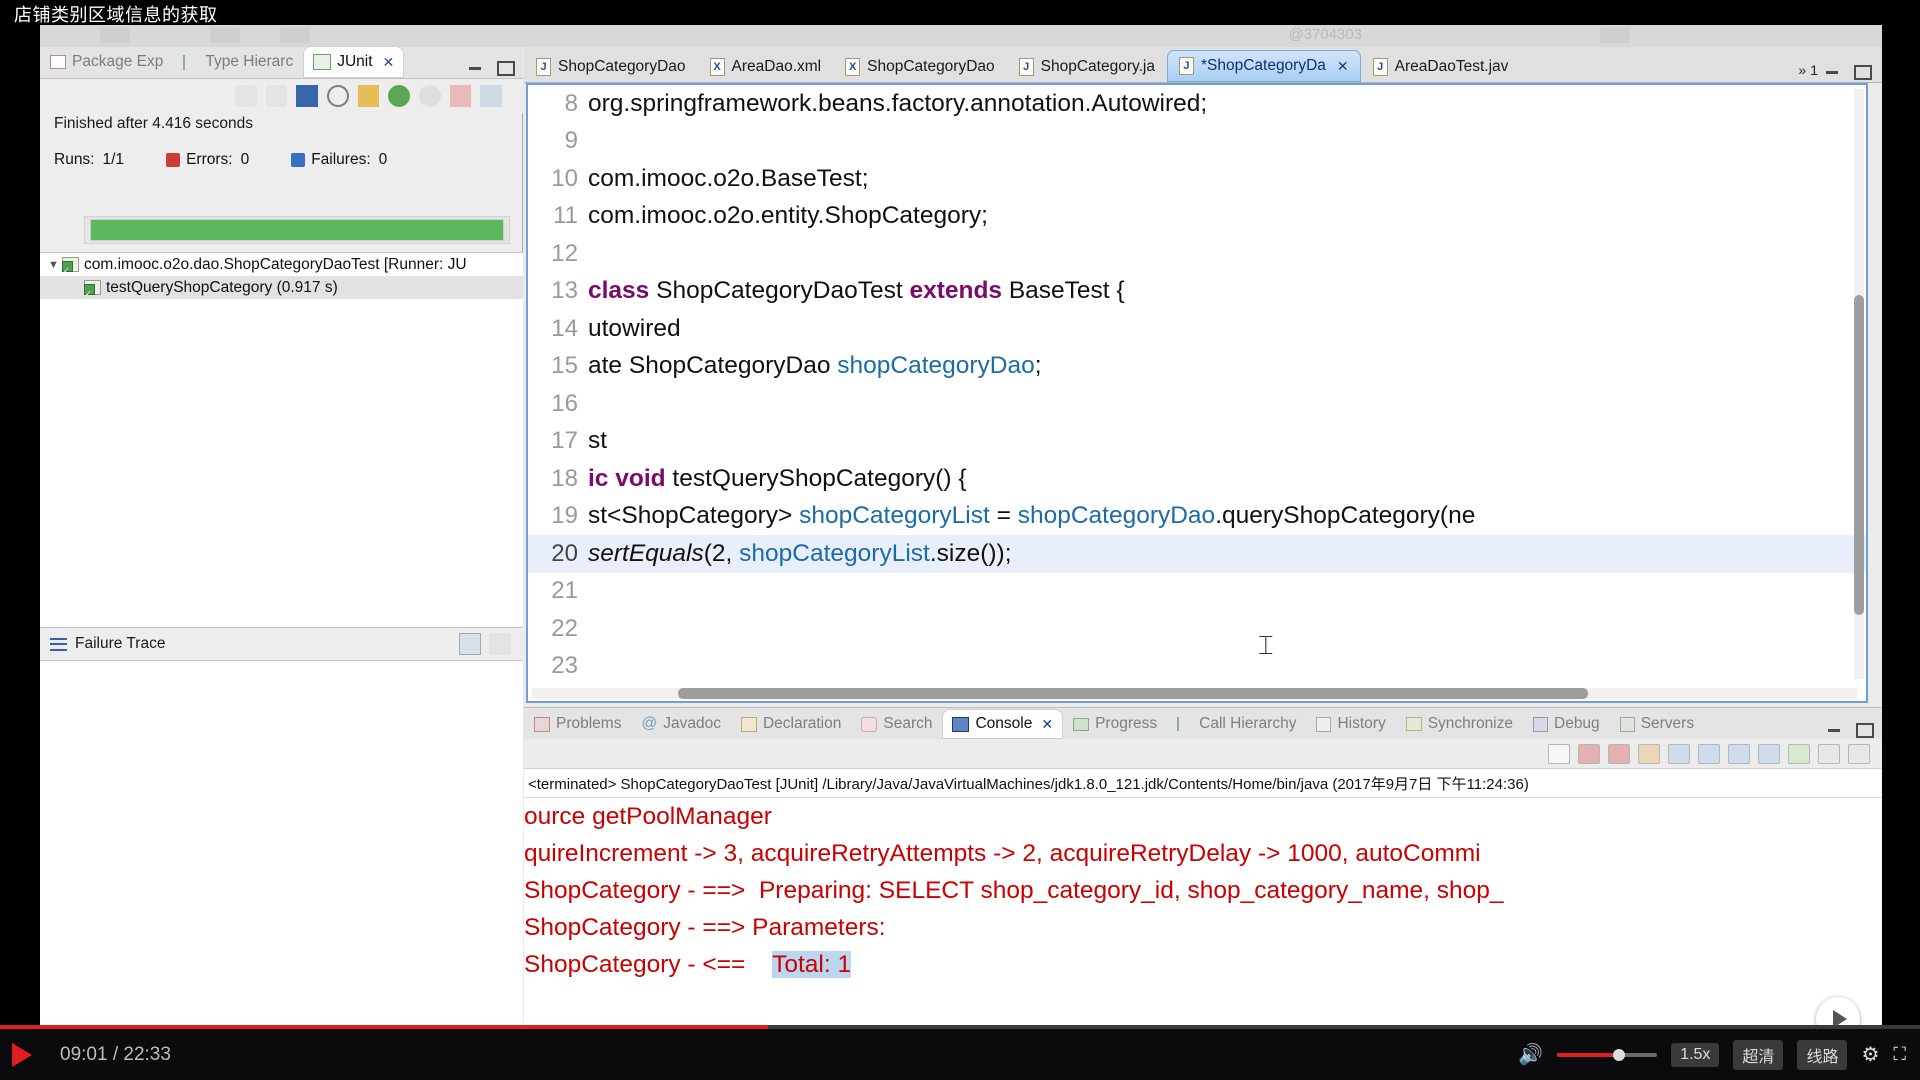 Image resolution: width=1920 pixels, height=1080 pixels. Describe the element at coordinates (106, 62) in the screenshot. I see `view-tab-package-explorer: Package Exp` at that location.